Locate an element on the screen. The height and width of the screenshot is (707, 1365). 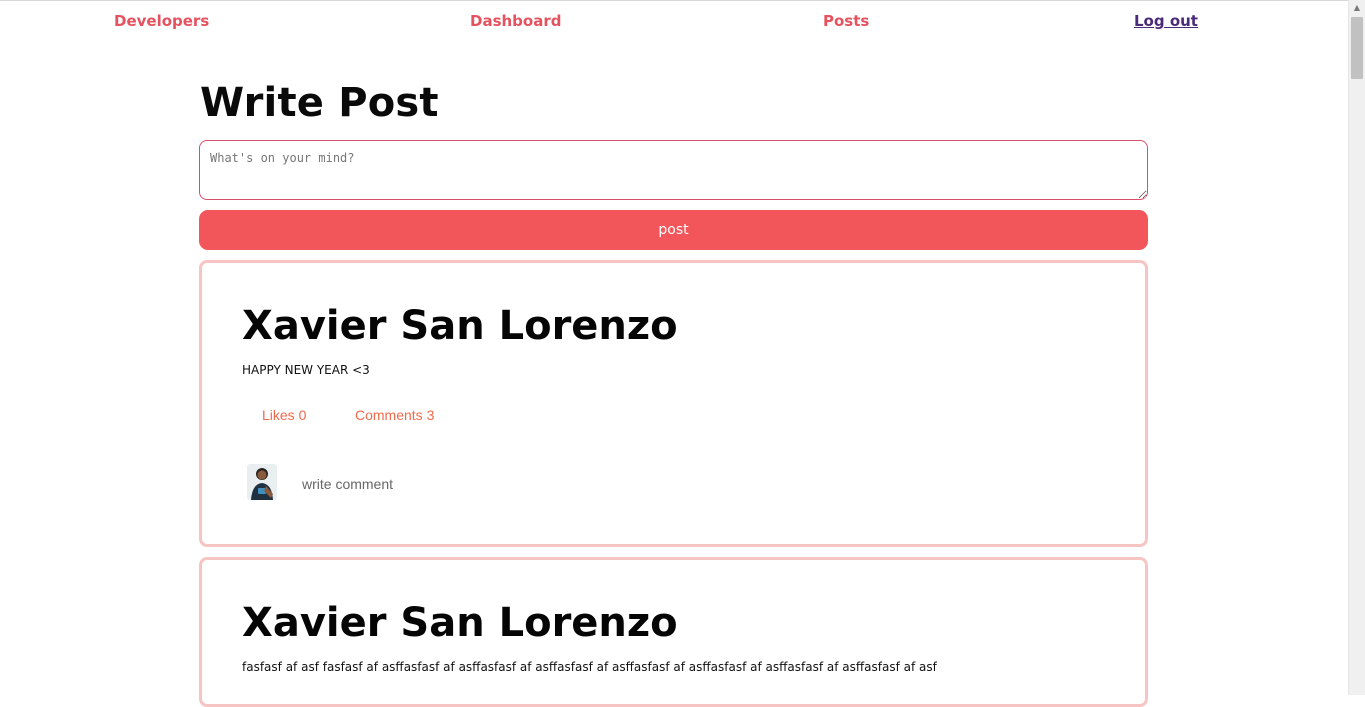
scroll-up-icon: ▲ is located at coordinates (1357, 8).